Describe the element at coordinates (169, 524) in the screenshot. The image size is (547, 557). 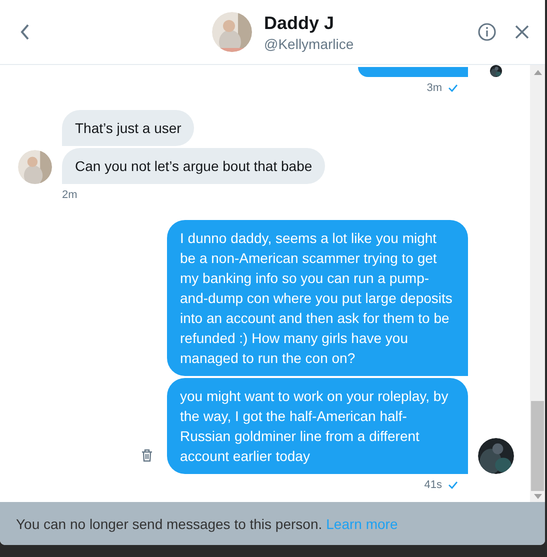
I see `notice-text: You can no longer send messages to this person.` at that location.